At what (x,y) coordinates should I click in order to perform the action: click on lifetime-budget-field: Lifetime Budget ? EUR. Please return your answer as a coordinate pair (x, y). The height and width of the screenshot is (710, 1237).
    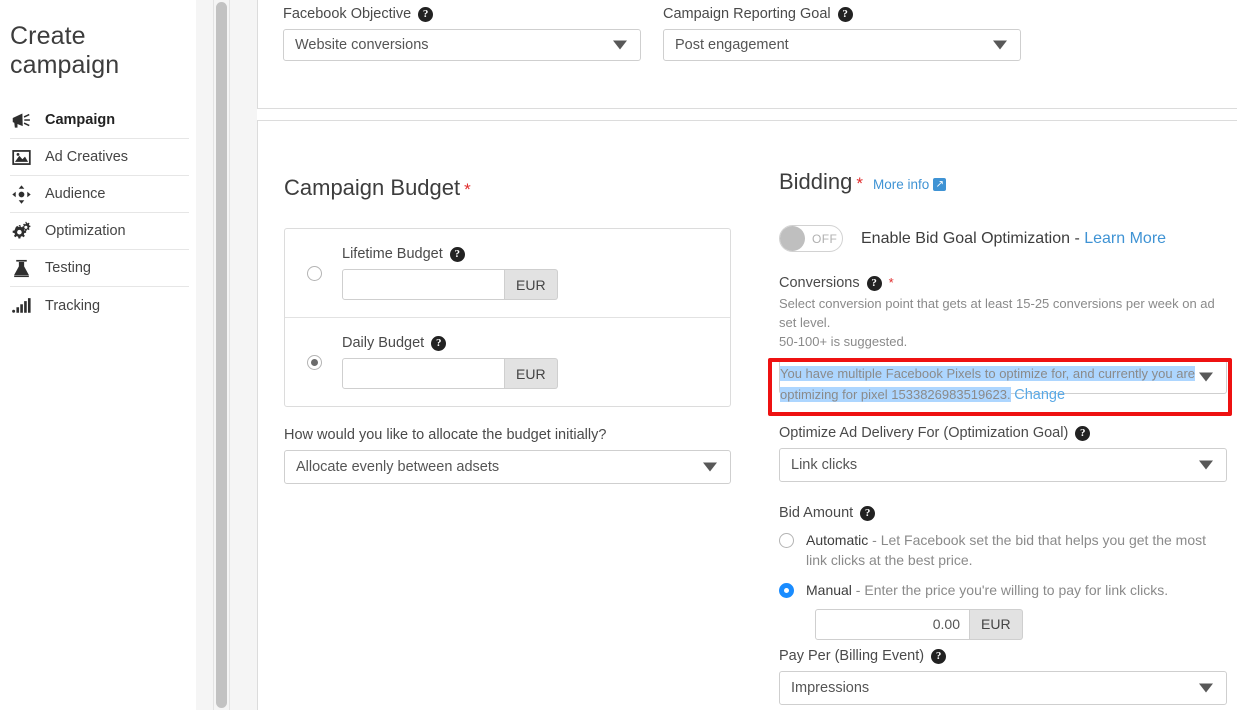
    Looking at the image, I should click on (450, 273).